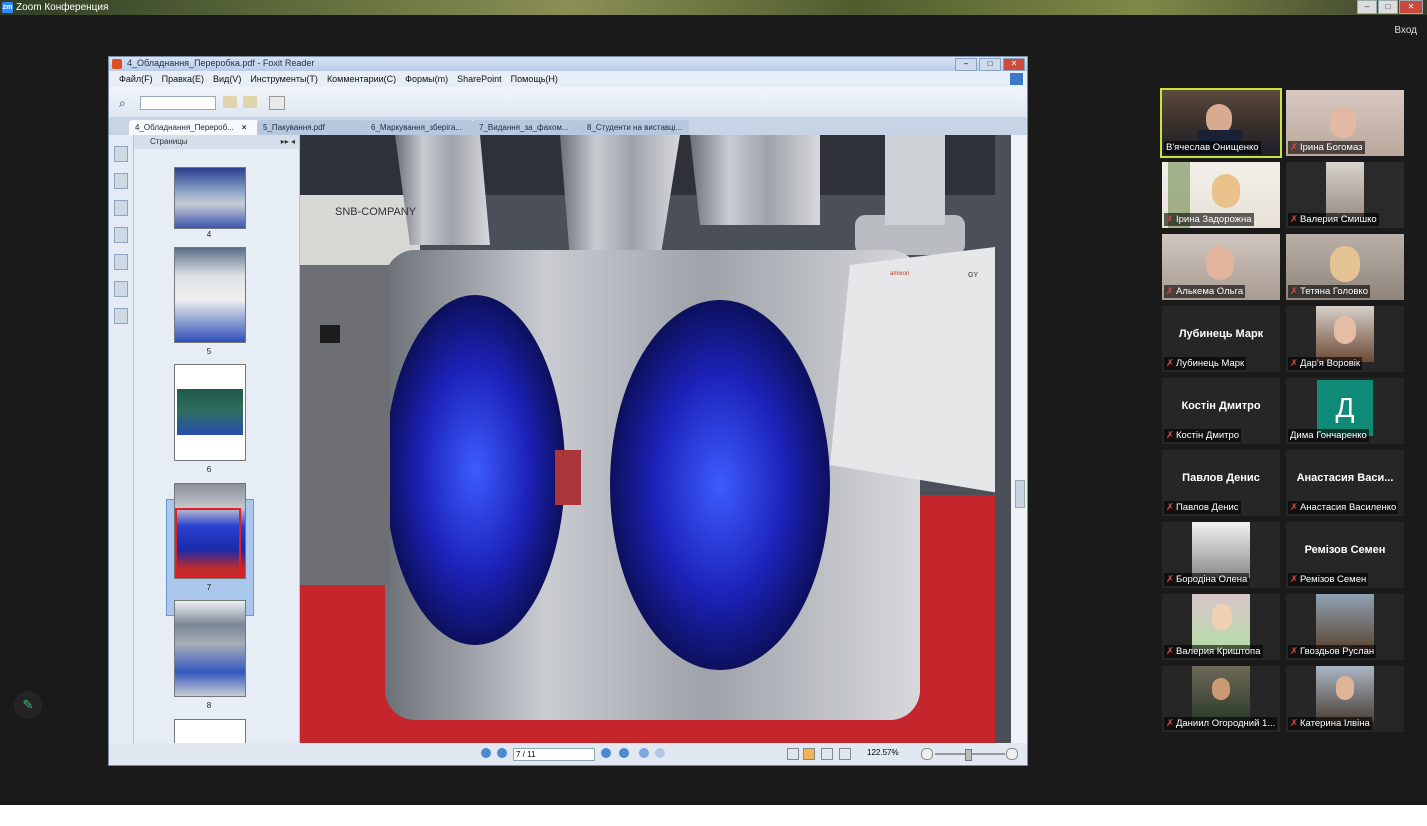 This screenshot has height=826, width=1427. I want to click on zoom-logo-icon: zm, so click(7, 7).